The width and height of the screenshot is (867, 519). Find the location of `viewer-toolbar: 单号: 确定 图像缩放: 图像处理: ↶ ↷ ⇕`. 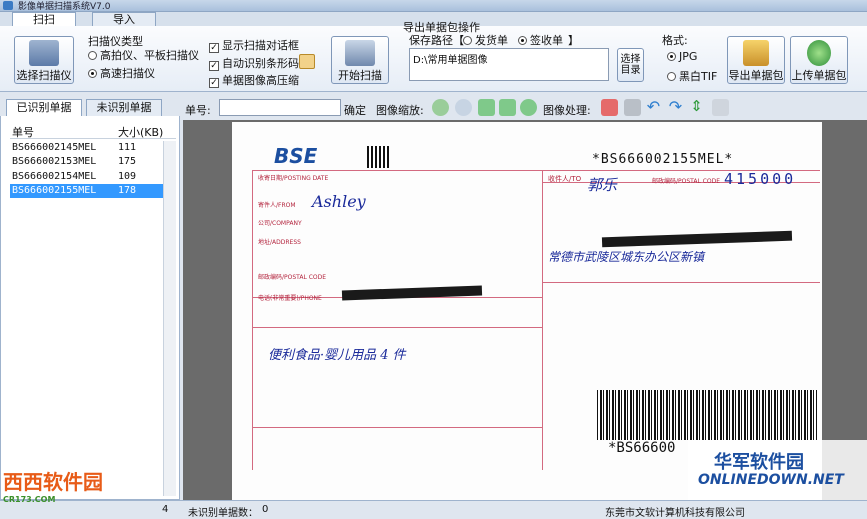

viewer-toolbar: 单号: 确定 图像缩放: 图像处理: ↶ ↷ ⇕ is located at coordinates (523, 108).